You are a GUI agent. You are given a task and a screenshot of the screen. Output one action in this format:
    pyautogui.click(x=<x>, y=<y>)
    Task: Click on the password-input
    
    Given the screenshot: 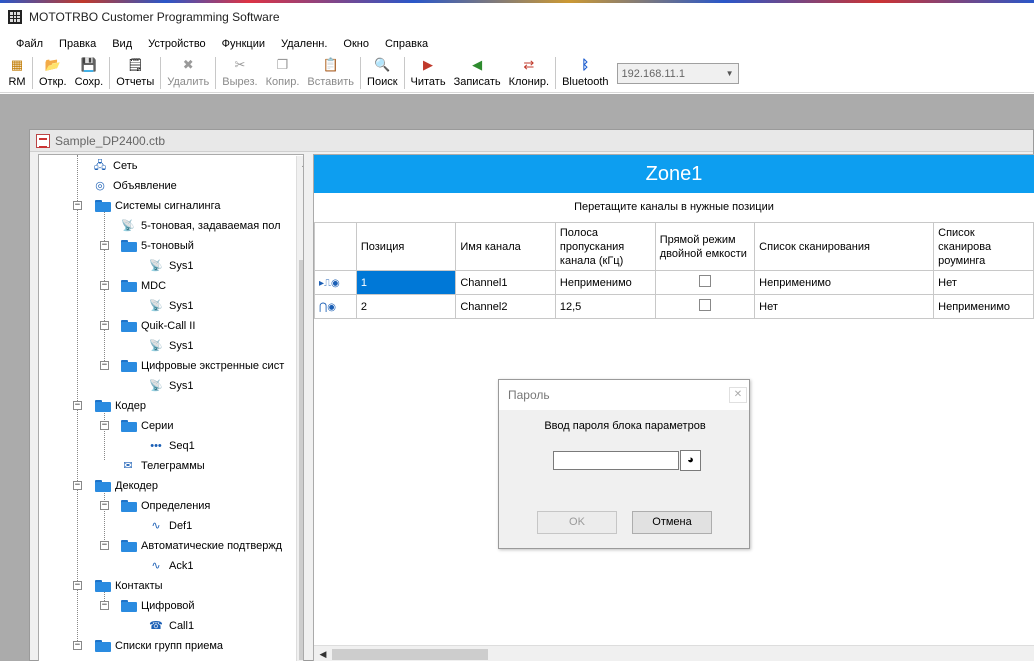 What is the action you would take?
    pyautogui.click(x=616, y=460)
    